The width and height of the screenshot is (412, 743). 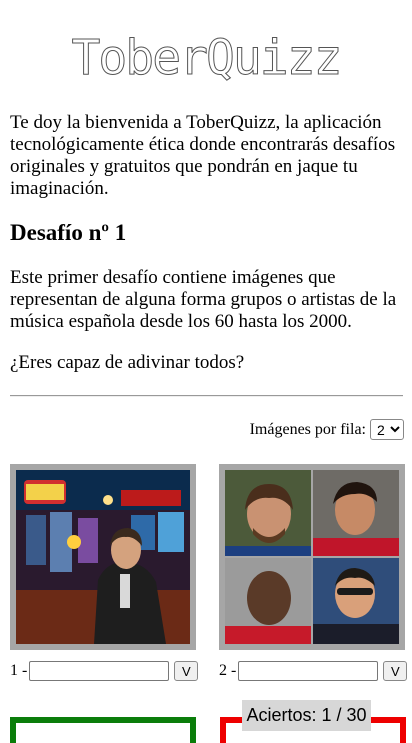 I want to click on logo-text: ToberQuizz, so click(x=207, y=58).